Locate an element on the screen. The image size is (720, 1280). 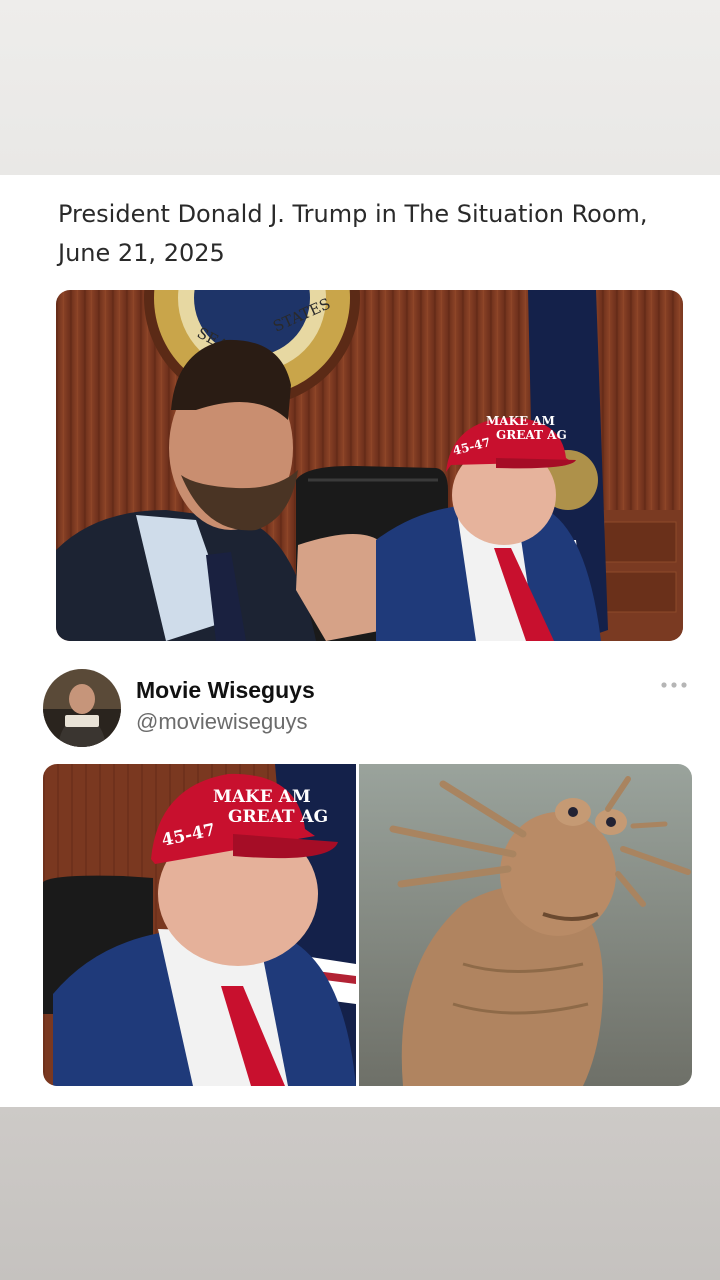
avatar is located at coordinates (82, 708).